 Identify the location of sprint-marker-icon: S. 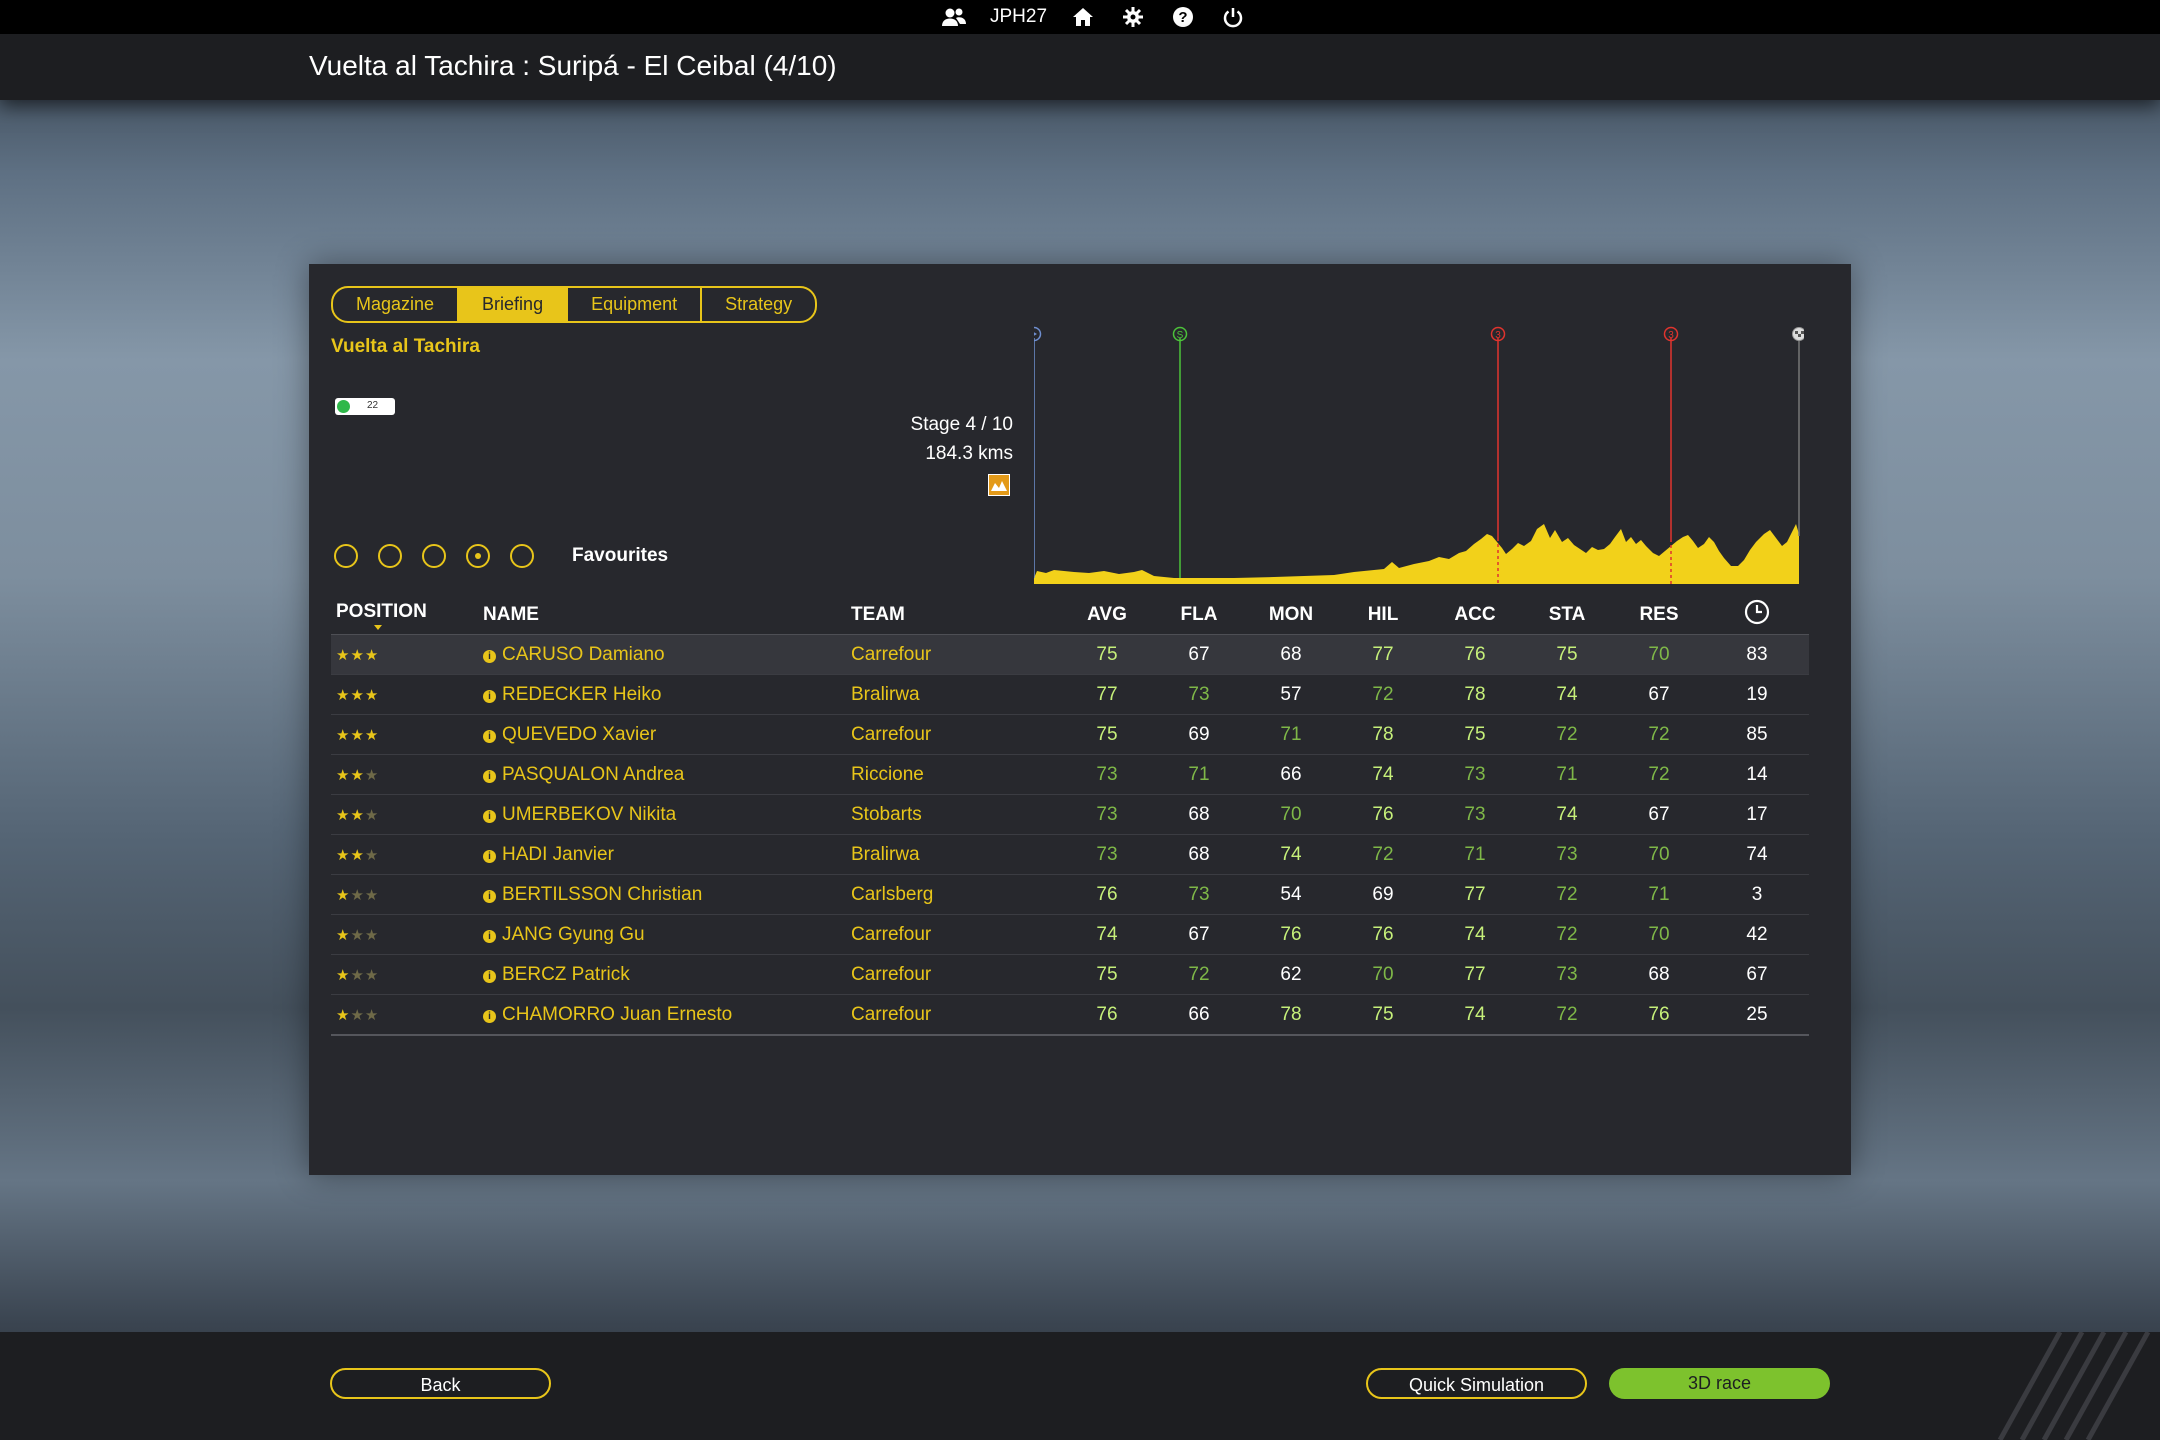
(1180, 334).